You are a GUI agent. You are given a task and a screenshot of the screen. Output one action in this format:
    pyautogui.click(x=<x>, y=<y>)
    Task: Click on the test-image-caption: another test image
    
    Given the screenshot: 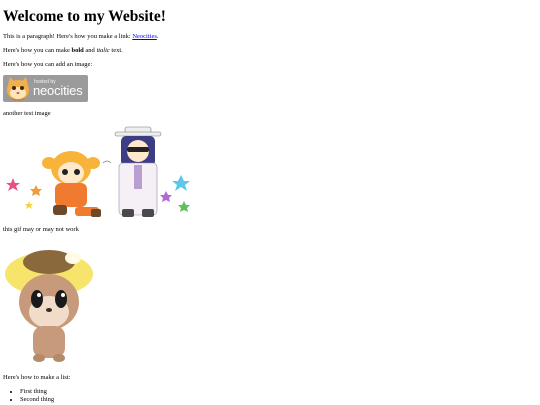 What is the action you would take?
    pyautogui.click(x=27, y=113)
    